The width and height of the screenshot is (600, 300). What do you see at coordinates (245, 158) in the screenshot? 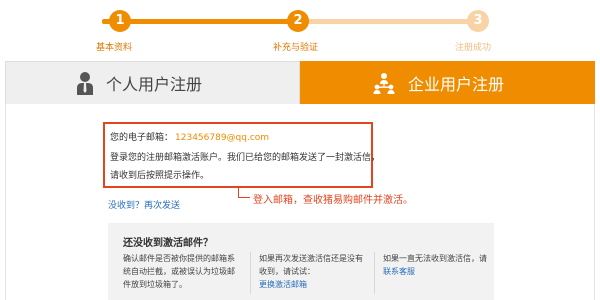
I see `activation-instruction-line-1: 登录您的注册邮箱激活账户。我们已给您的邮箱发送了一封激活信，` at bounding box center [245, 158].